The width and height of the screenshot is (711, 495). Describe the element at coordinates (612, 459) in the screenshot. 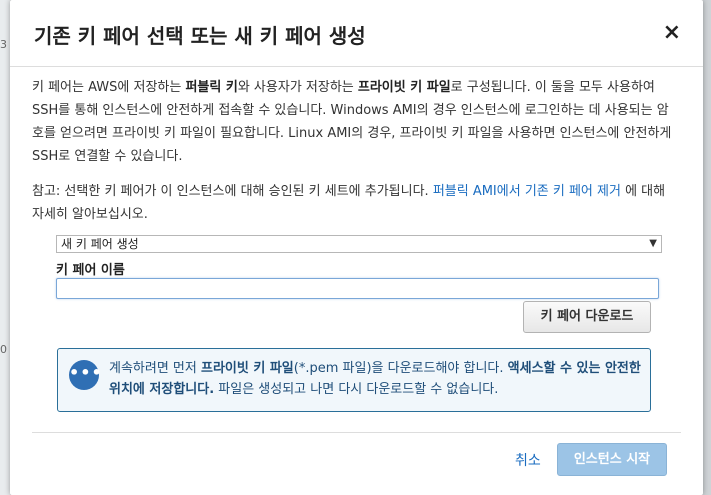

I see `launch-instance-button: 인스턴스 시작` at that location.